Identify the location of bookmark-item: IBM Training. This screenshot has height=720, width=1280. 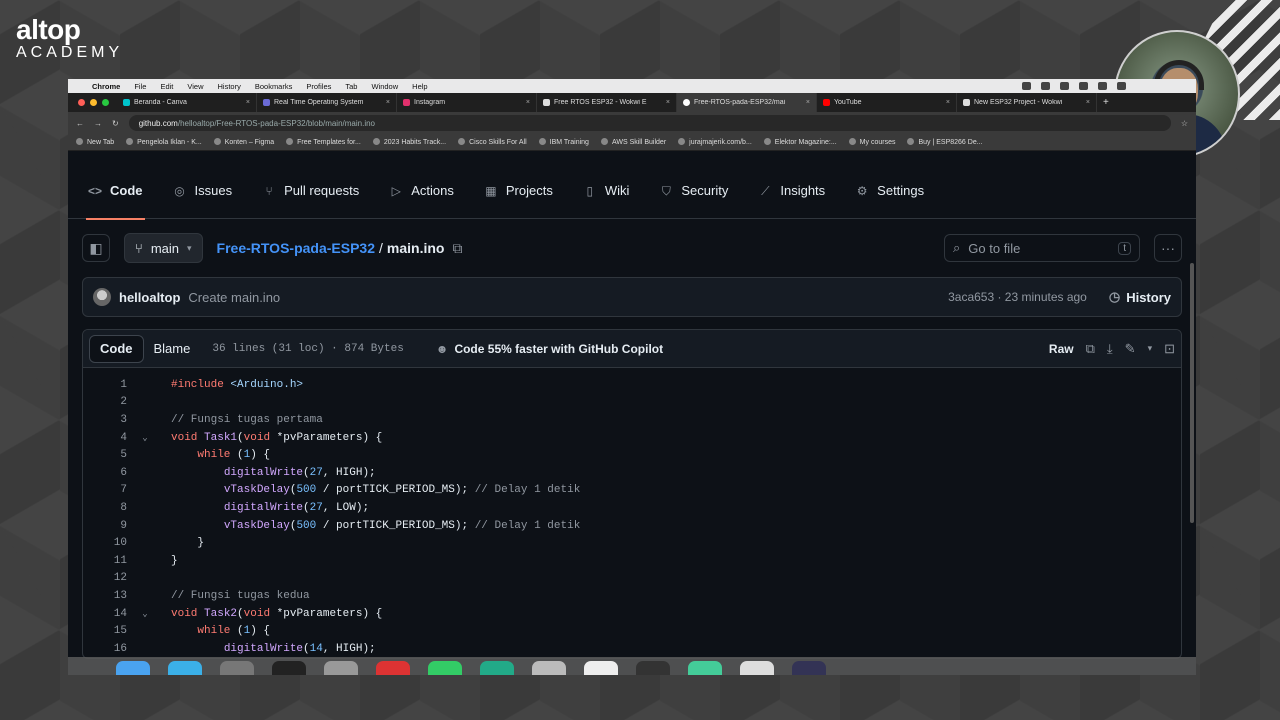
(564, 142).